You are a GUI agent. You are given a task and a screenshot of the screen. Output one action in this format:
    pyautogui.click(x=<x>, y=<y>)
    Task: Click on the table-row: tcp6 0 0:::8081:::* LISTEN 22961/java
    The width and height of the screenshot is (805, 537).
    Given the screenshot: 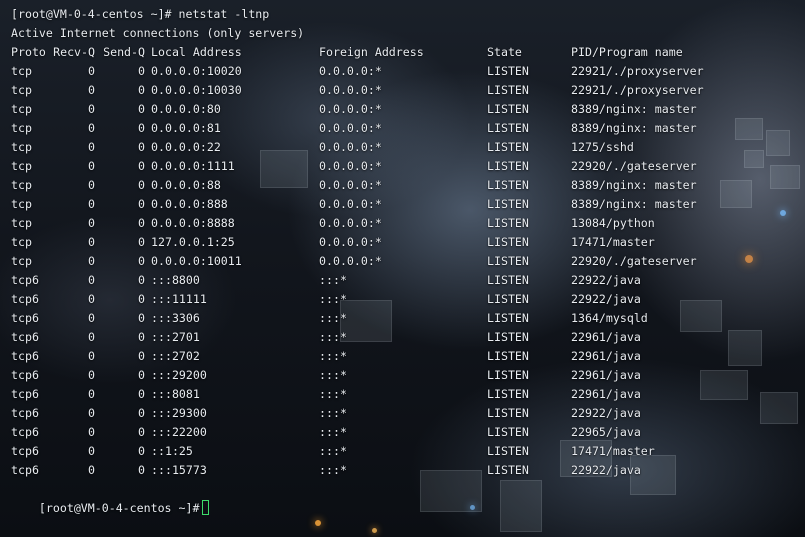 What is the action you would take?
    pyautogui.click(x=326, y=394)
    